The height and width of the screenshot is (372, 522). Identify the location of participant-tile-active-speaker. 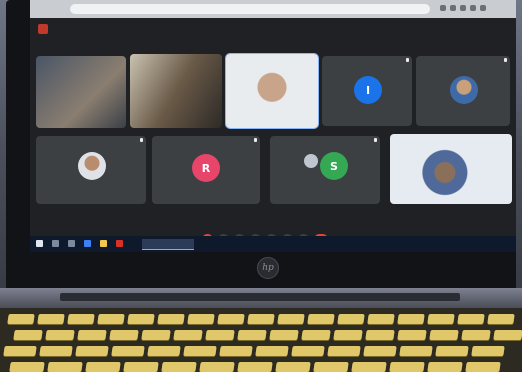
(272, 91).